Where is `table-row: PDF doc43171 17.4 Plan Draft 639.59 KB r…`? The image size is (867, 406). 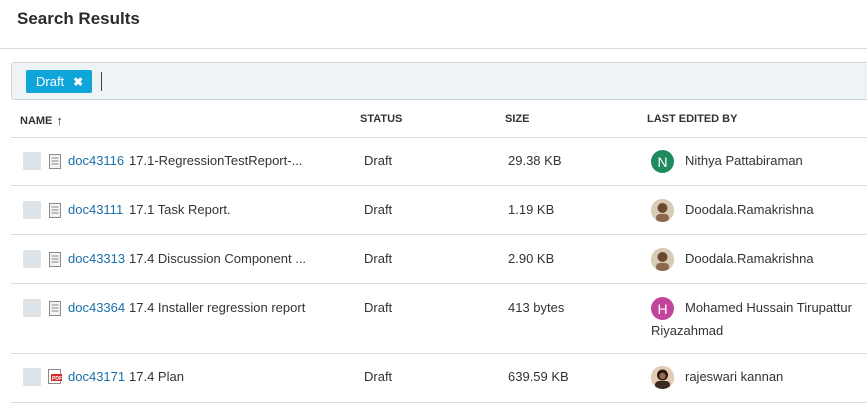
table-row: PDF doc43171 17.4 Plan Draft 639.59 KB r… is located at coordinates (439, 378).